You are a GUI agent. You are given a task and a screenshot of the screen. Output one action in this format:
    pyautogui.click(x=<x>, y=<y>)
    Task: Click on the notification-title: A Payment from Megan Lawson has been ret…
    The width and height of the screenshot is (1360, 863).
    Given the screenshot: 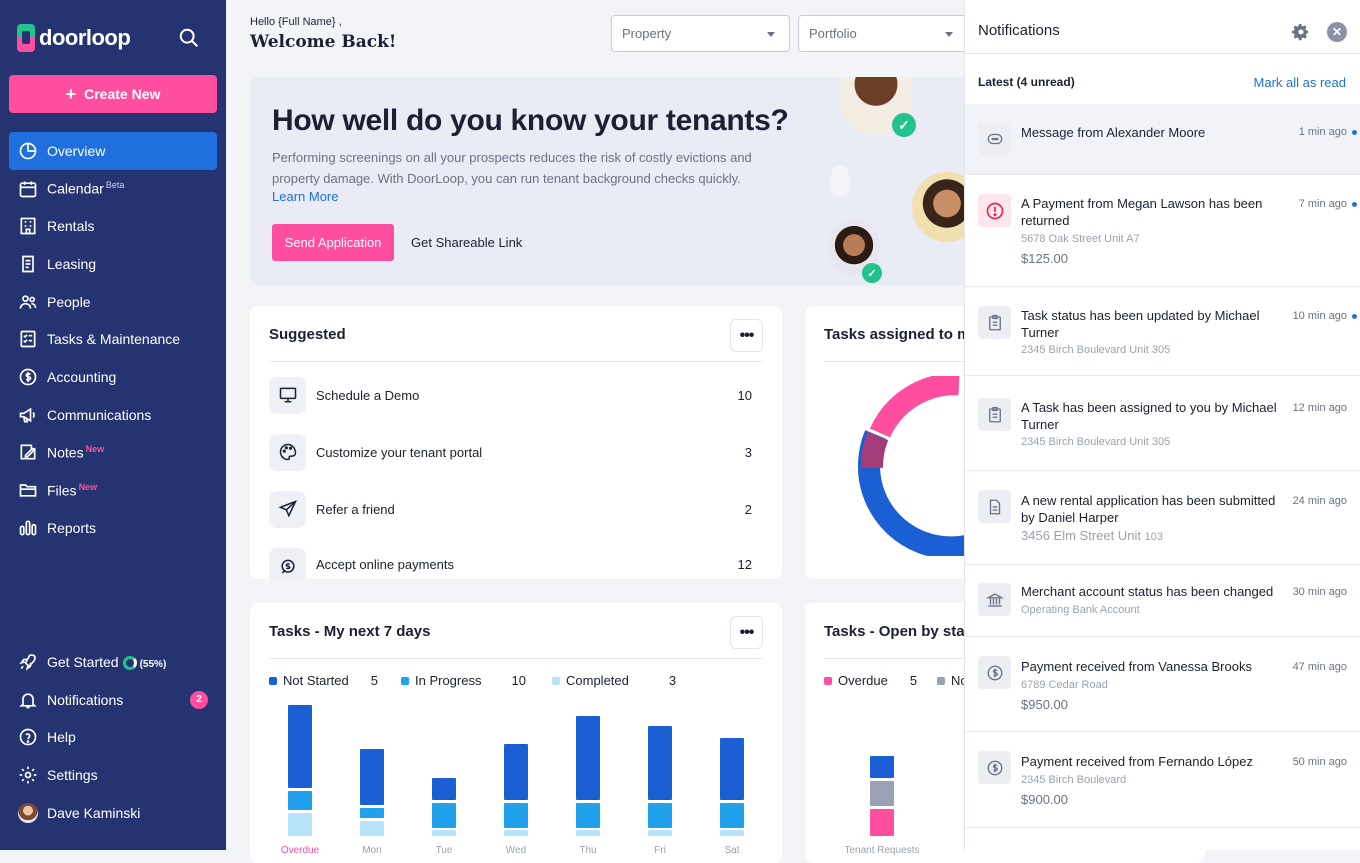 What is the action you would take?
    pyautogui.click(x=1142, y=212)
    